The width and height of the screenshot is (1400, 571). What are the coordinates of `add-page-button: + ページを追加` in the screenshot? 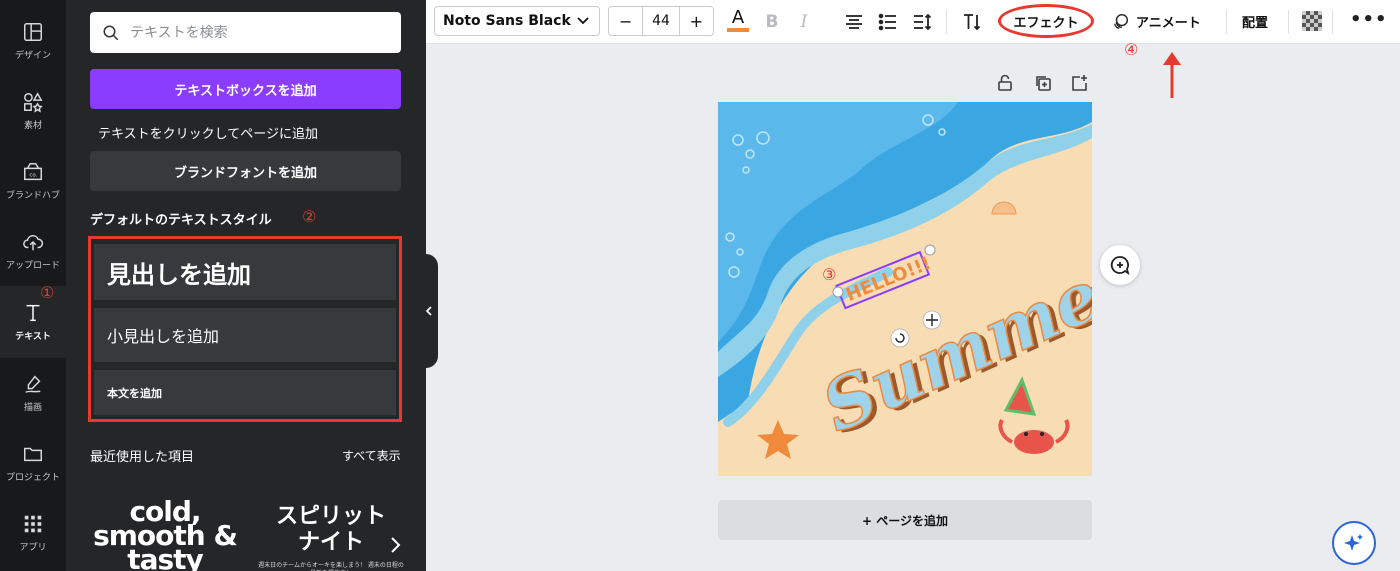 It's located at (905, 520).